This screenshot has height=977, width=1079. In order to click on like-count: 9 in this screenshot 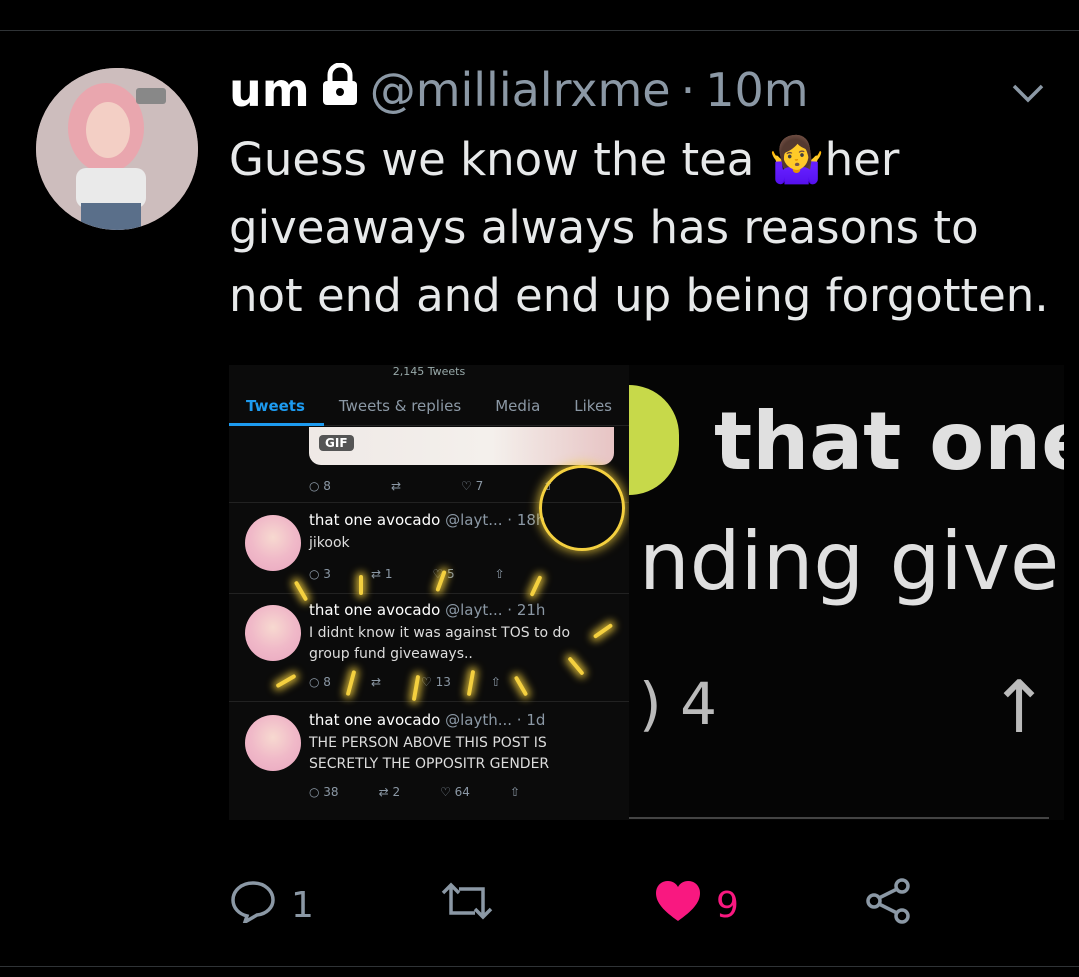, I will do `click(727, 905)`.